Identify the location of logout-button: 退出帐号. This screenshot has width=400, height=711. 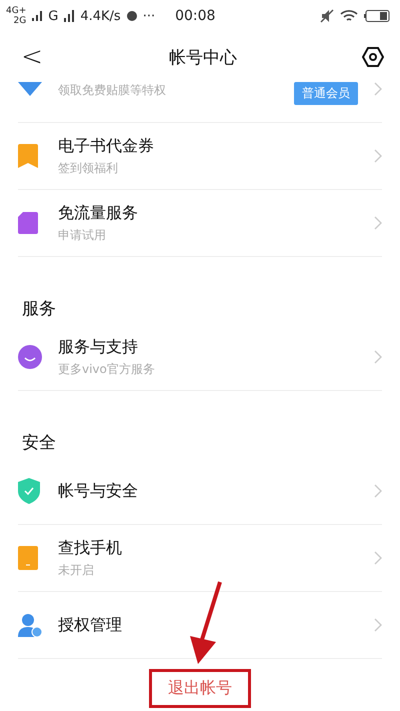
(200, 688).